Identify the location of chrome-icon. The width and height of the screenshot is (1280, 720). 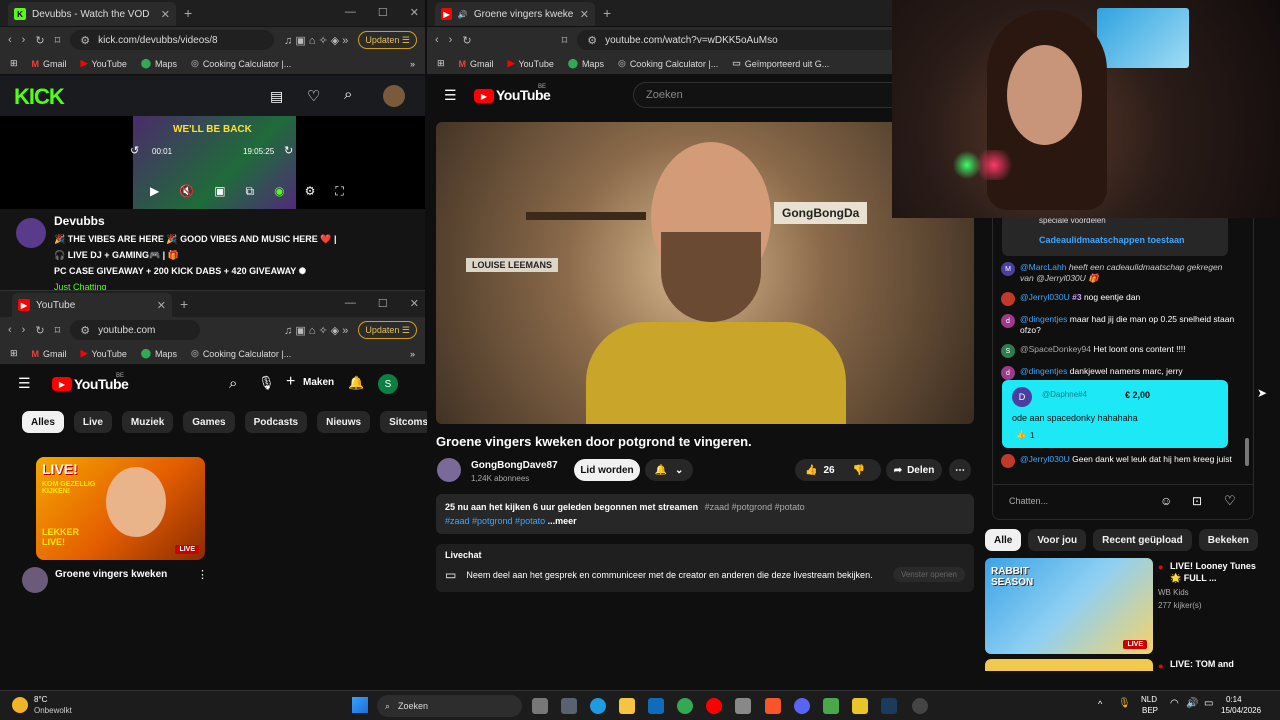
(685, 706).